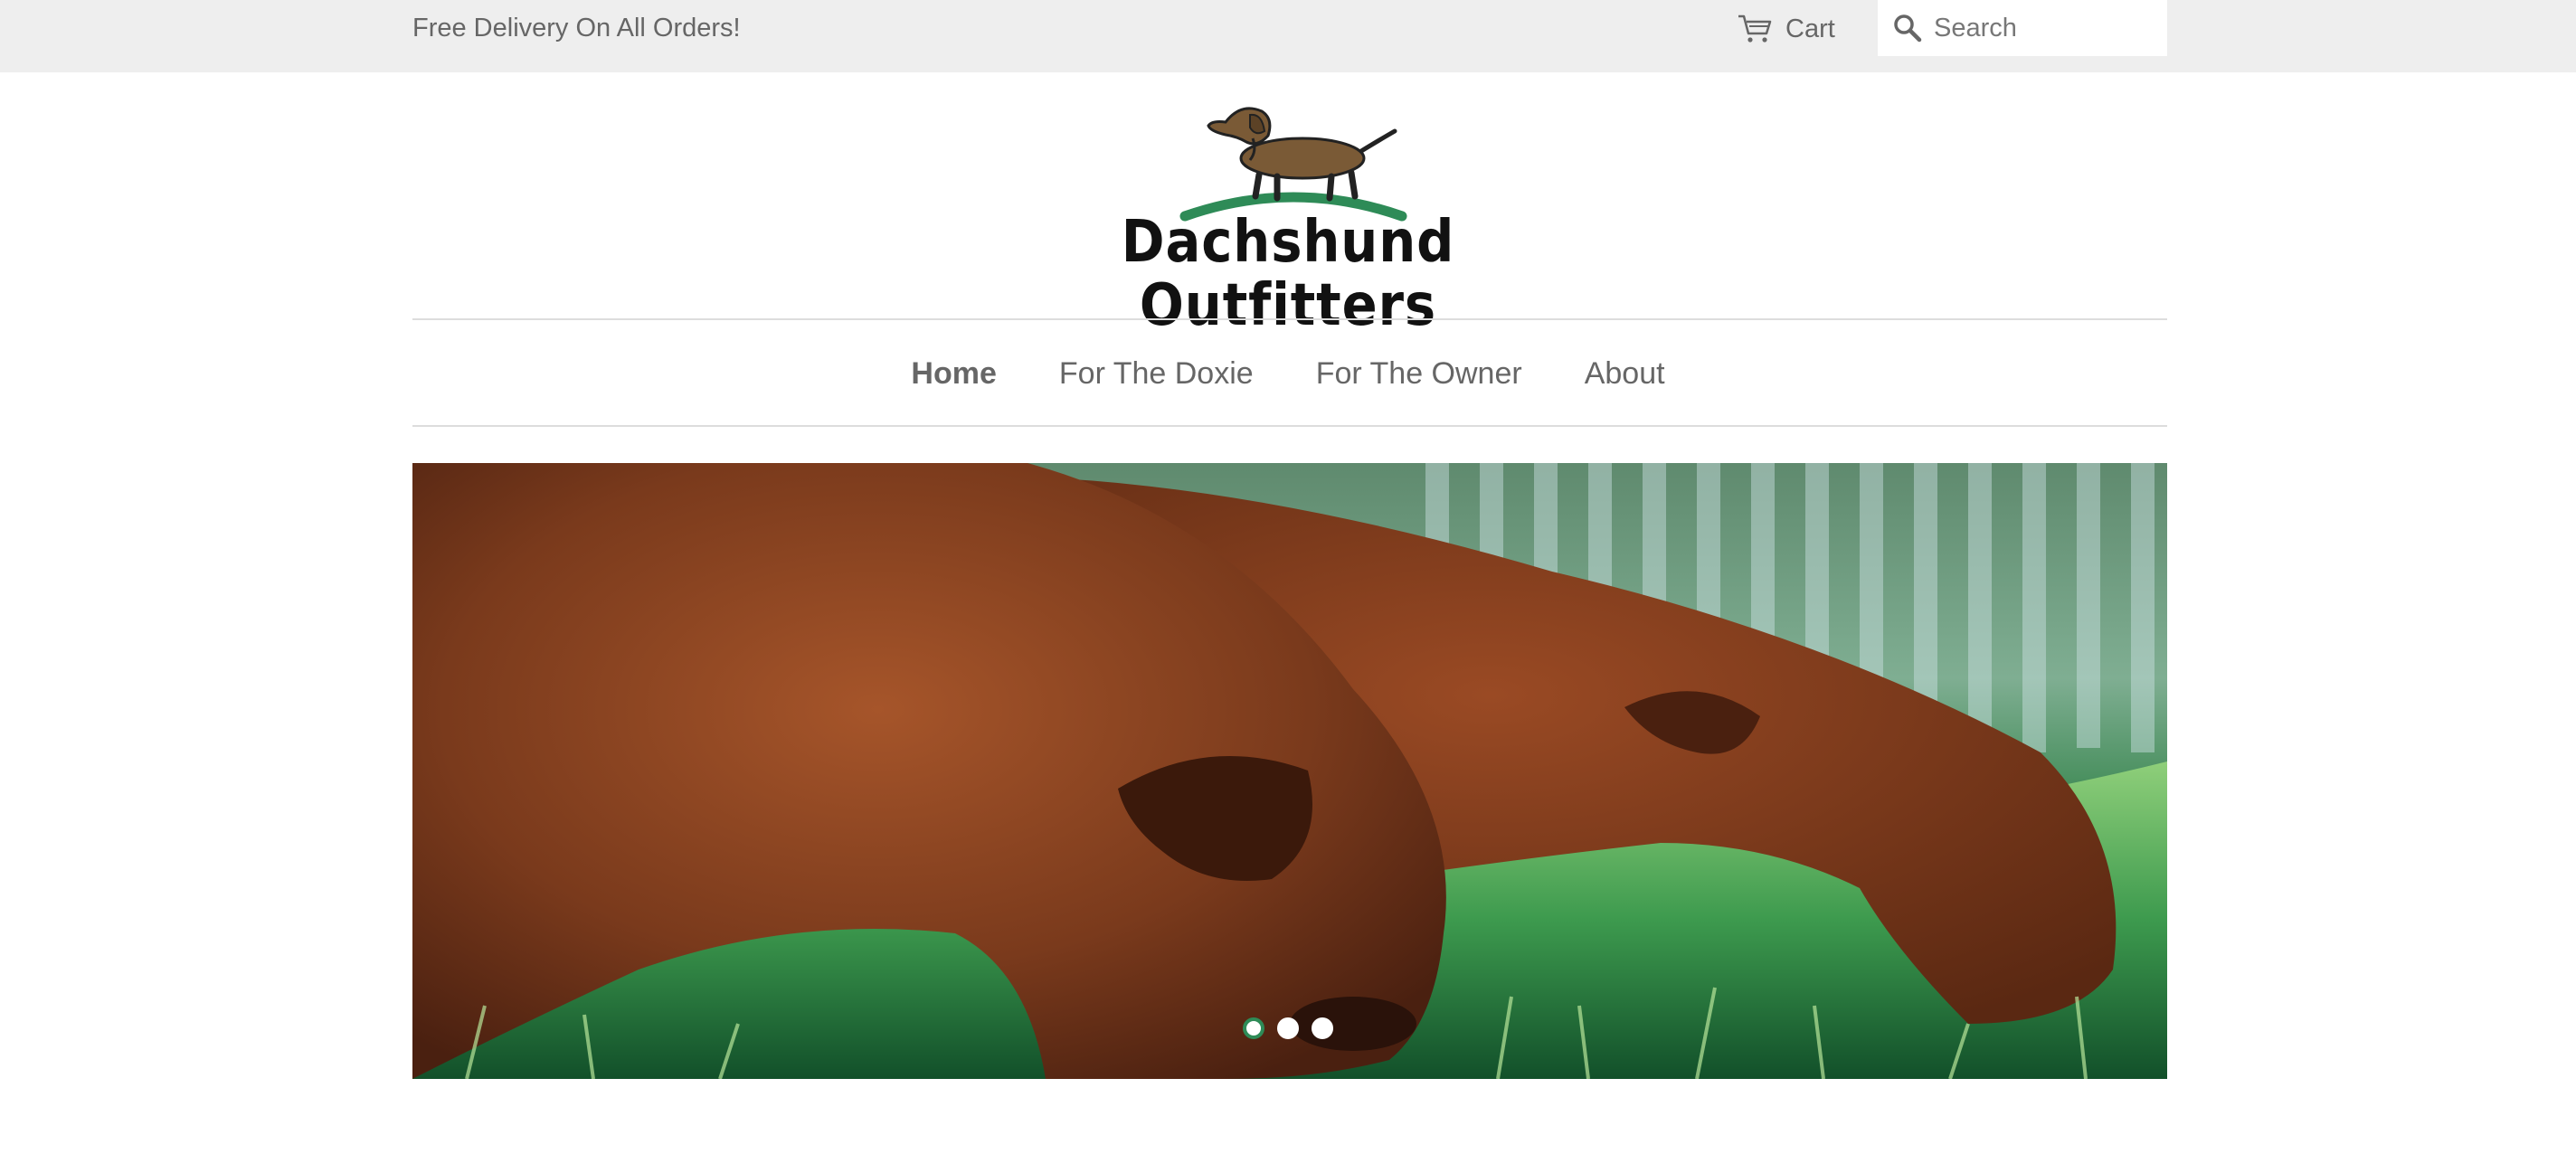  What do you see at coordinates (576, 28) in the screenshot?
I see `announcement-text: Free Delivery On All Orders!` at bounding box center [576, 28].